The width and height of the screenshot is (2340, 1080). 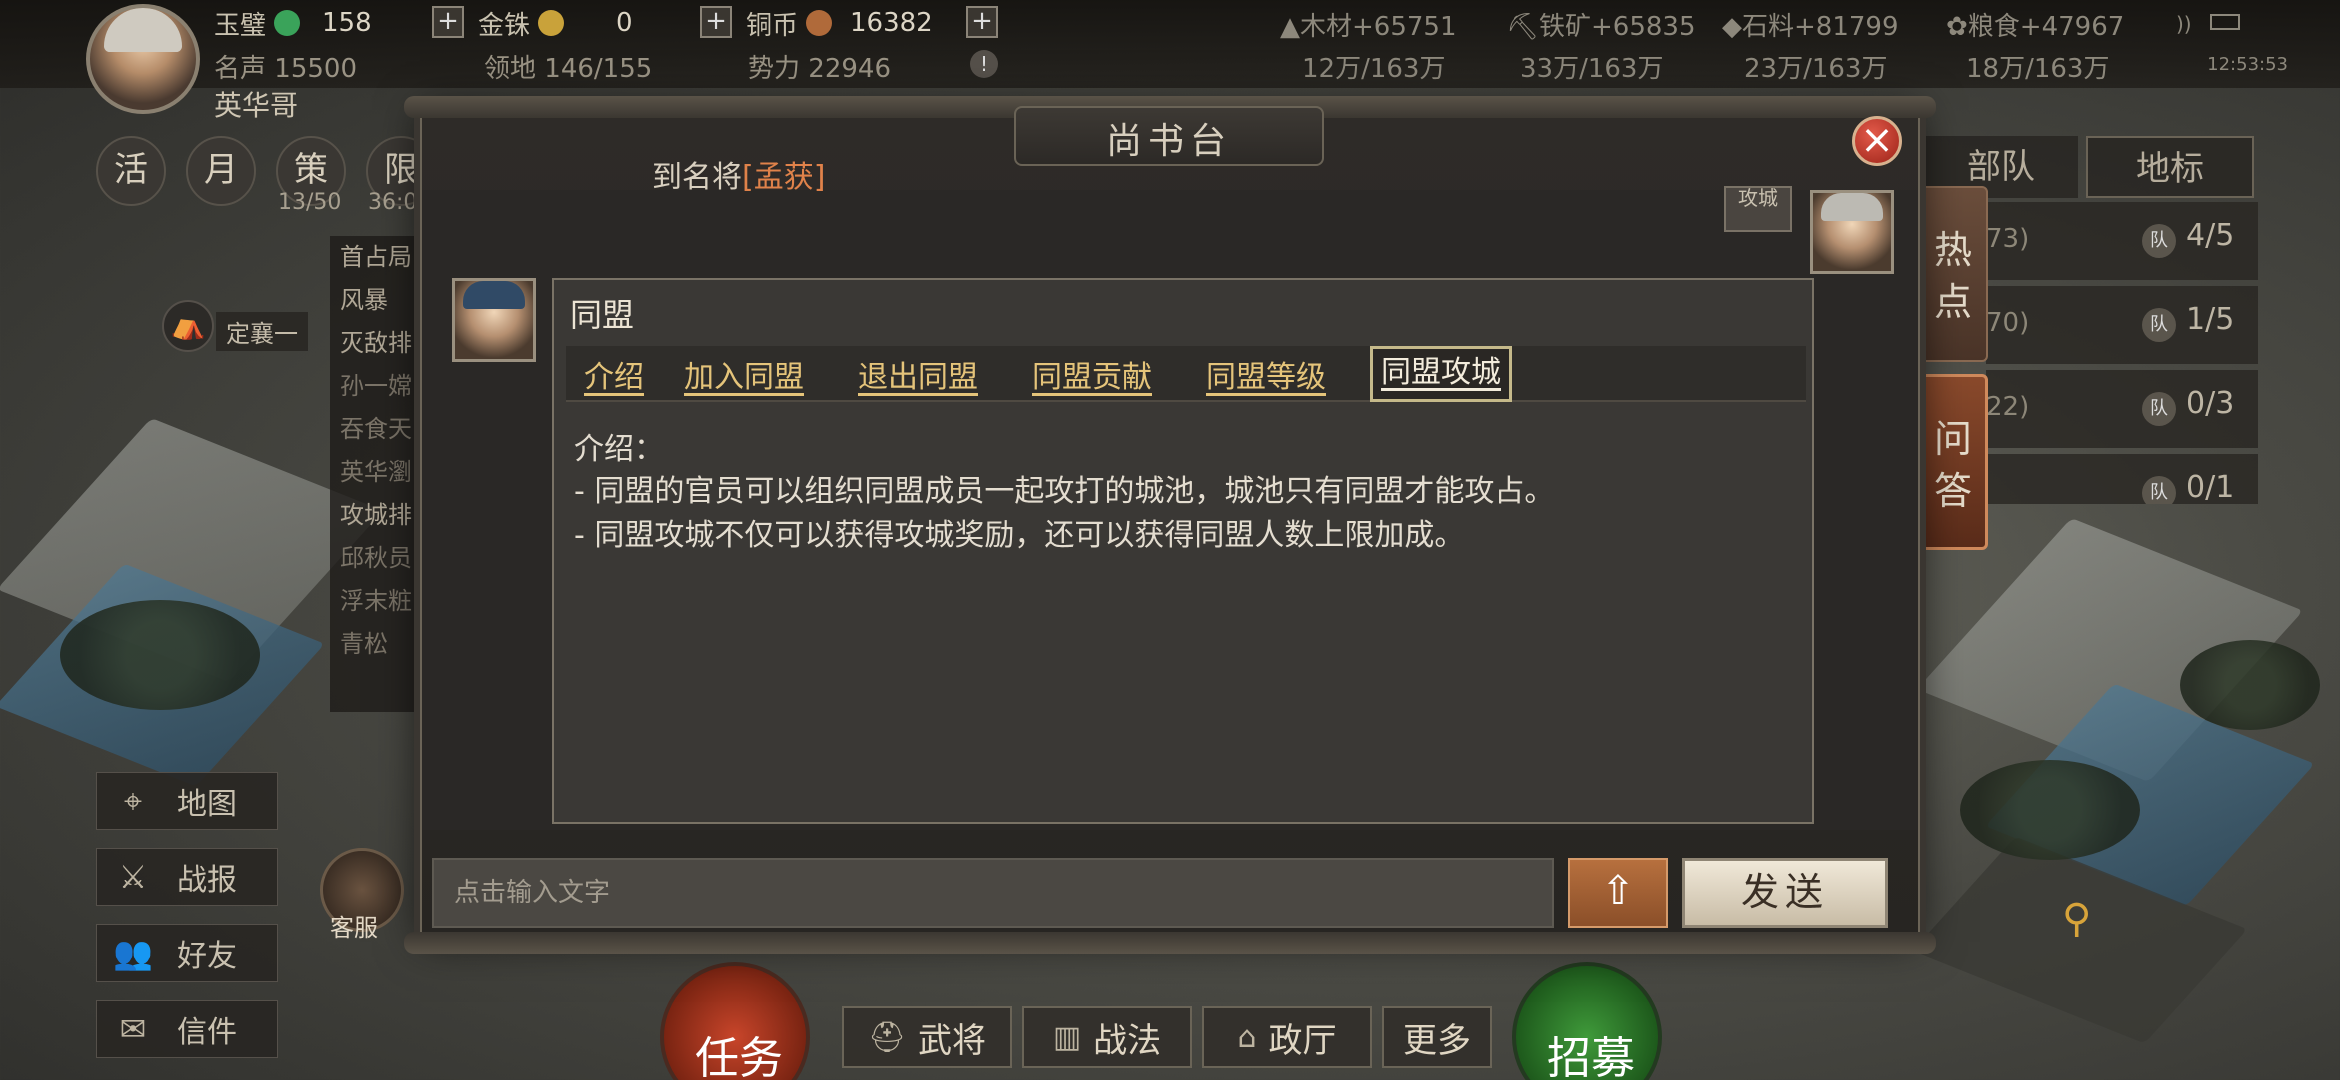 What do you see at coordinates (619, 449) in the screenshot?
I see `body-heading: 介绍：` at bounding box center [619, 449].